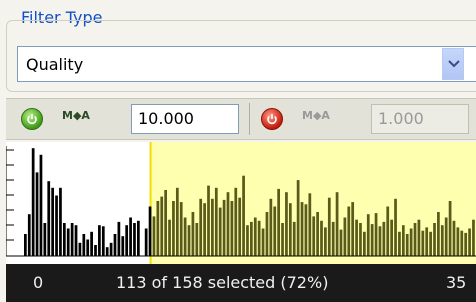  Describe the element at coordinates (249, 119) in the screenshot. I see `toolbar-divider` at that location.